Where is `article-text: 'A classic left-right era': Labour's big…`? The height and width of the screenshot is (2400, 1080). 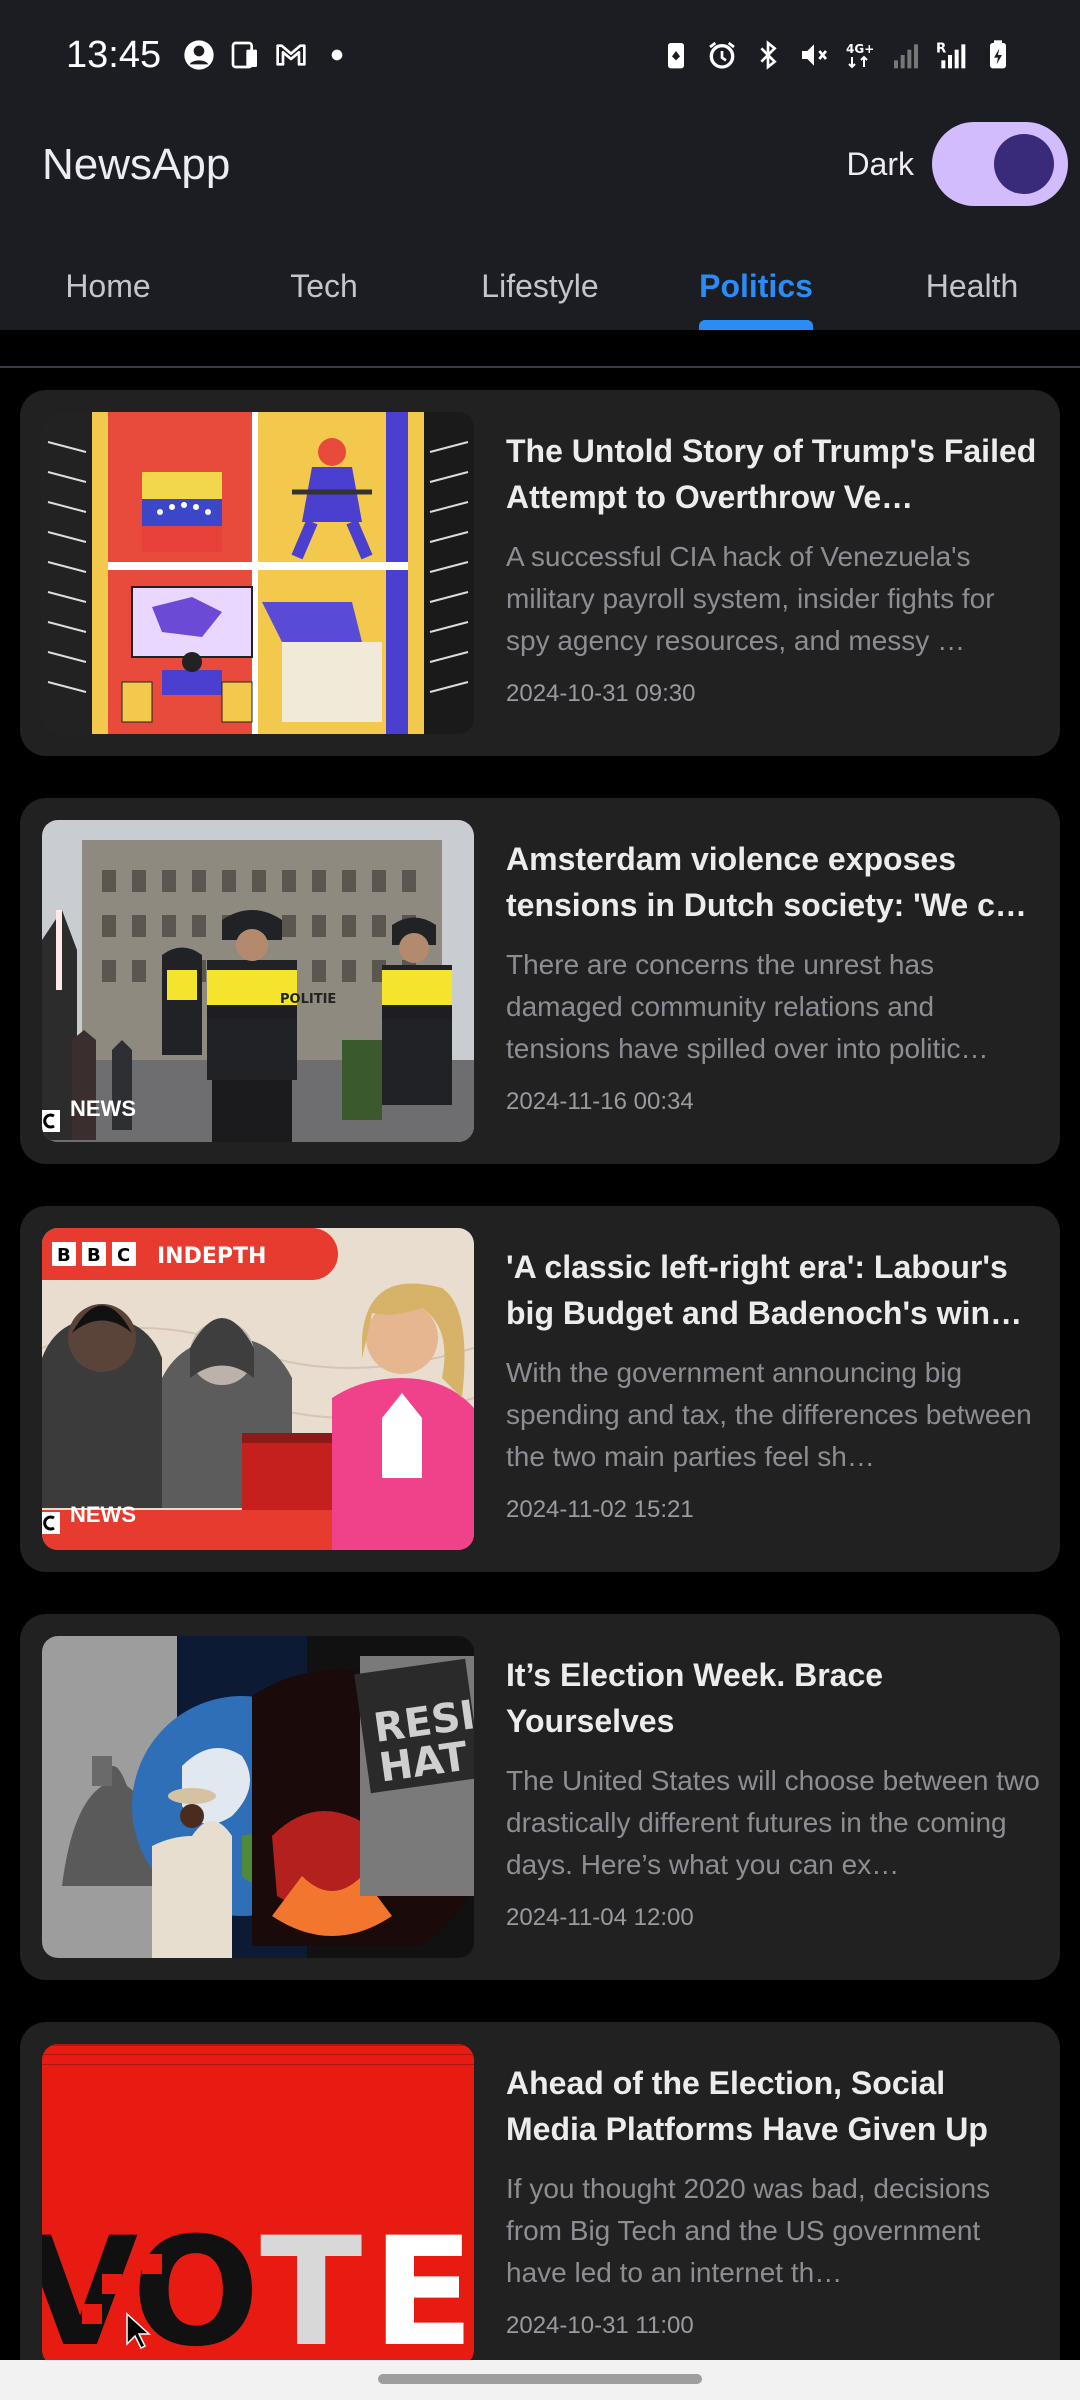 article-text: 'A classic left-right era': Labour's big… is located at coordinates (774, 1384).